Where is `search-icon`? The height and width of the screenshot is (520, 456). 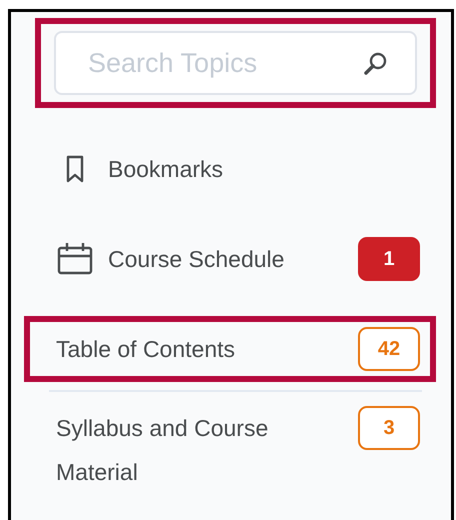
search-icon is located at coordinates (376, 64).